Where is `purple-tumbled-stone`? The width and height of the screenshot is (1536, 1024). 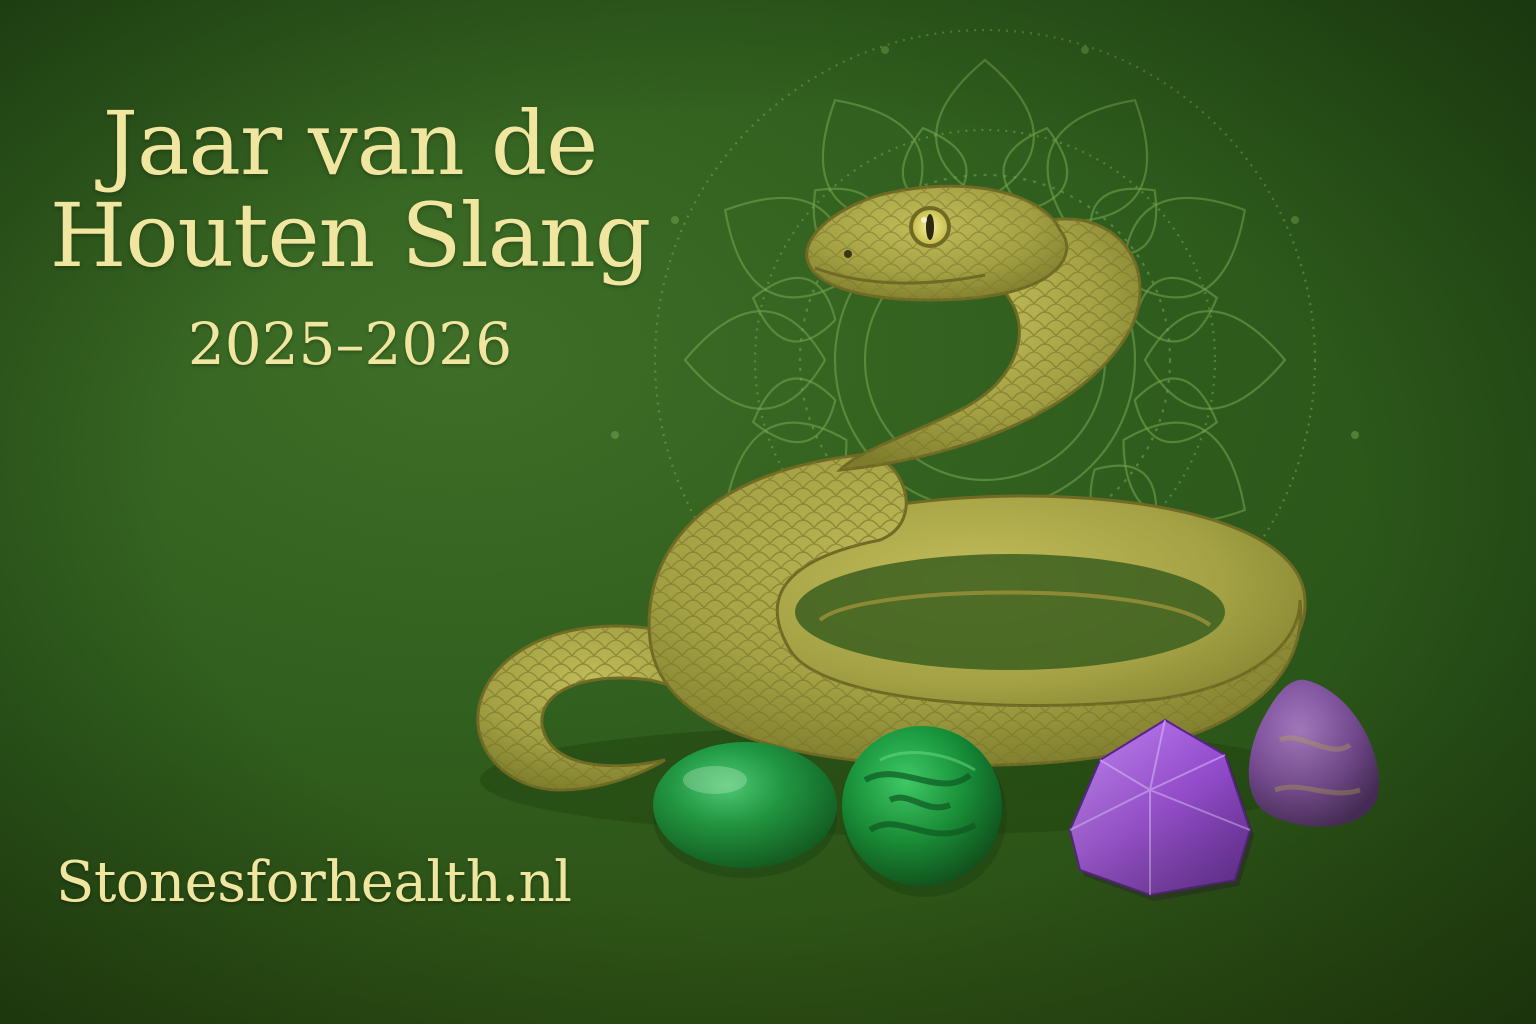 purple-tumbled-stone is located at coordinates (1313, 753).